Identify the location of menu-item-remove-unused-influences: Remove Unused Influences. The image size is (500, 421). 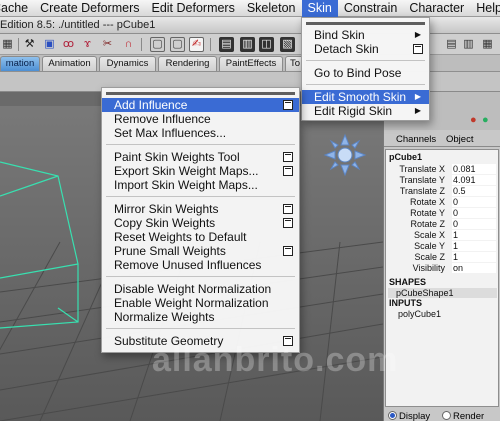
(200, 265).